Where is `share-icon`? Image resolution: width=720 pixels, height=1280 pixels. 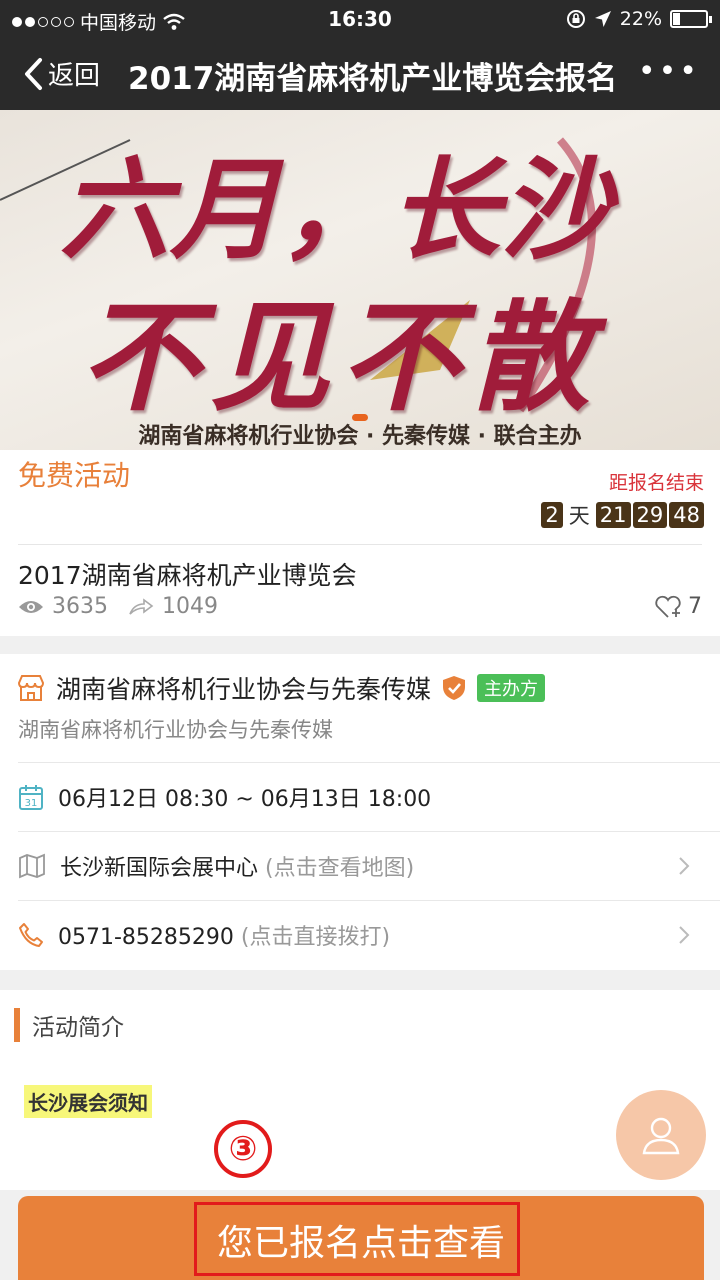 share-icon is located at coordinates (141, 606).